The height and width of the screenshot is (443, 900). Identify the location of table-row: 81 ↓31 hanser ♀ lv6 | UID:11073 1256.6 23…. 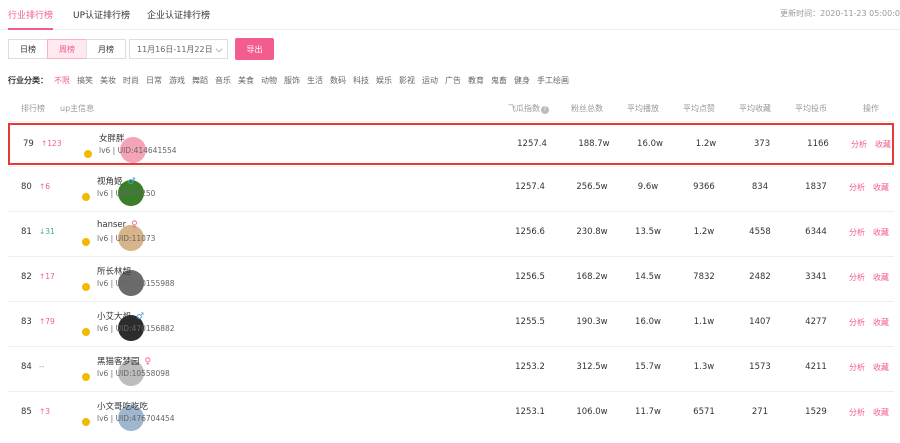
(451, 234).